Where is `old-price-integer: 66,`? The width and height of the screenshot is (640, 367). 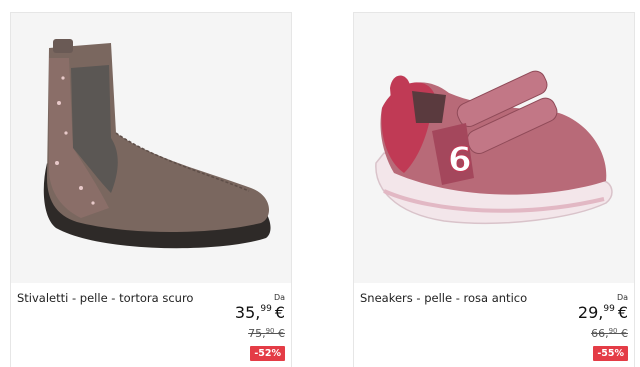 old-price-integer: 66, is located at coordinates (600, 333).